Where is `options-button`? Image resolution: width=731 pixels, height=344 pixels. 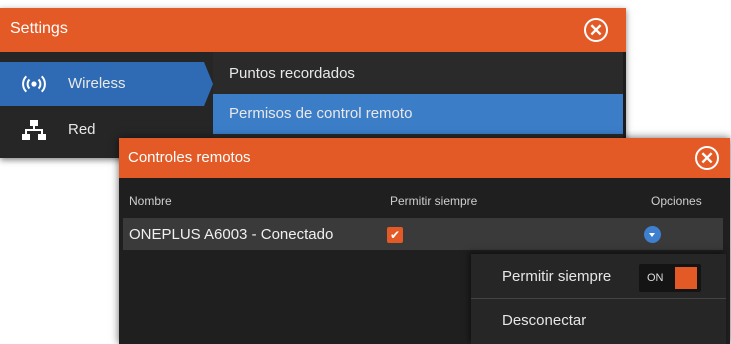
options-button is located at coordinates (652, 234).